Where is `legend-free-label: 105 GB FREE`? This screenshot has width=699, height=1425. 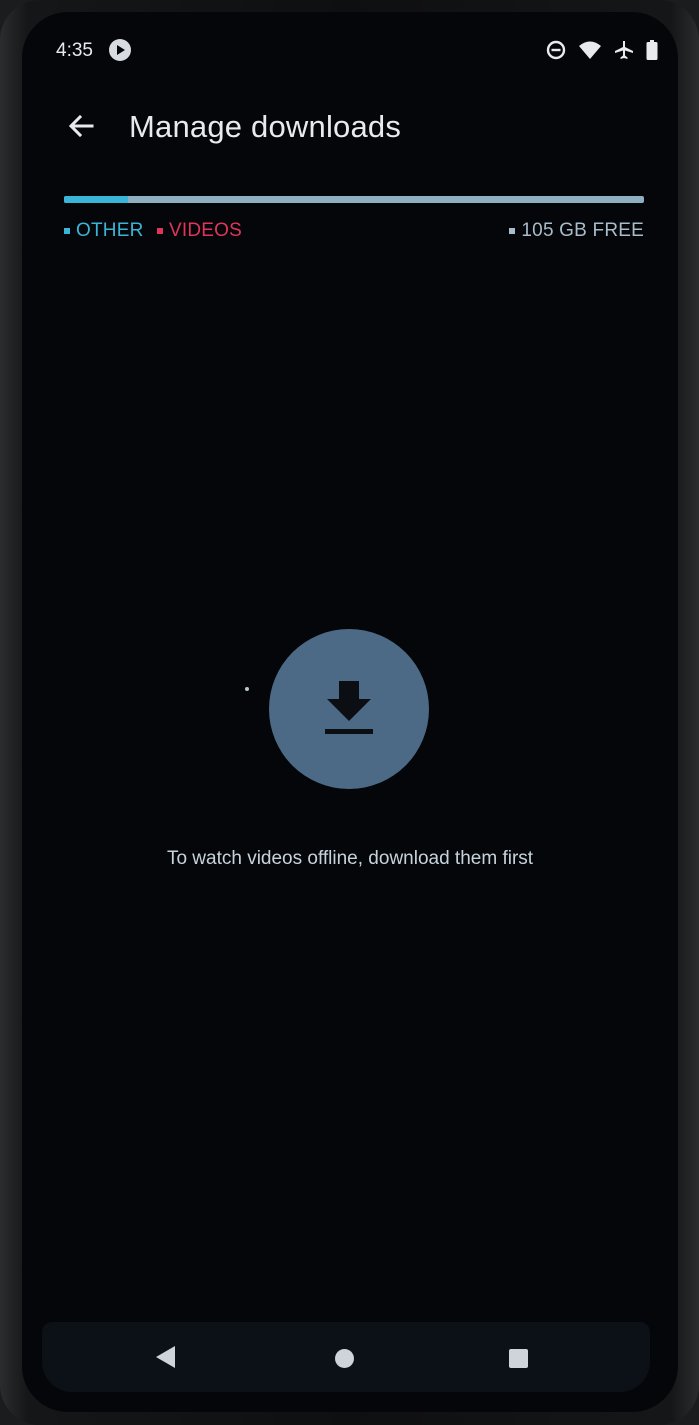
legend-free-label: 105 GB FREE is located at coordinates (582, 230).